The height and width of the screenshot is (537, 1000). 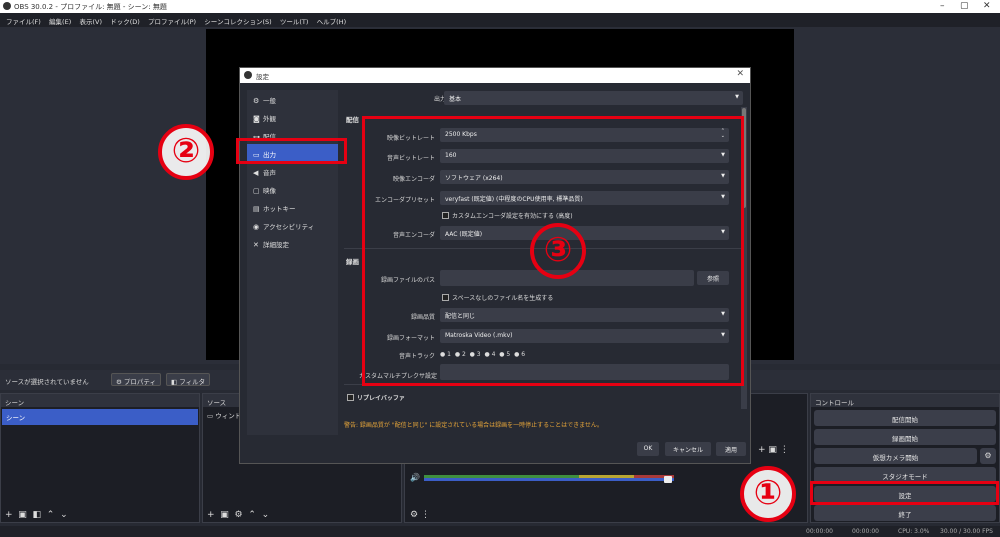 What do you see at coordinates (262, 77) in the screenshot?
I see `dialog-title: 設定` at bounding box center [262, 77].